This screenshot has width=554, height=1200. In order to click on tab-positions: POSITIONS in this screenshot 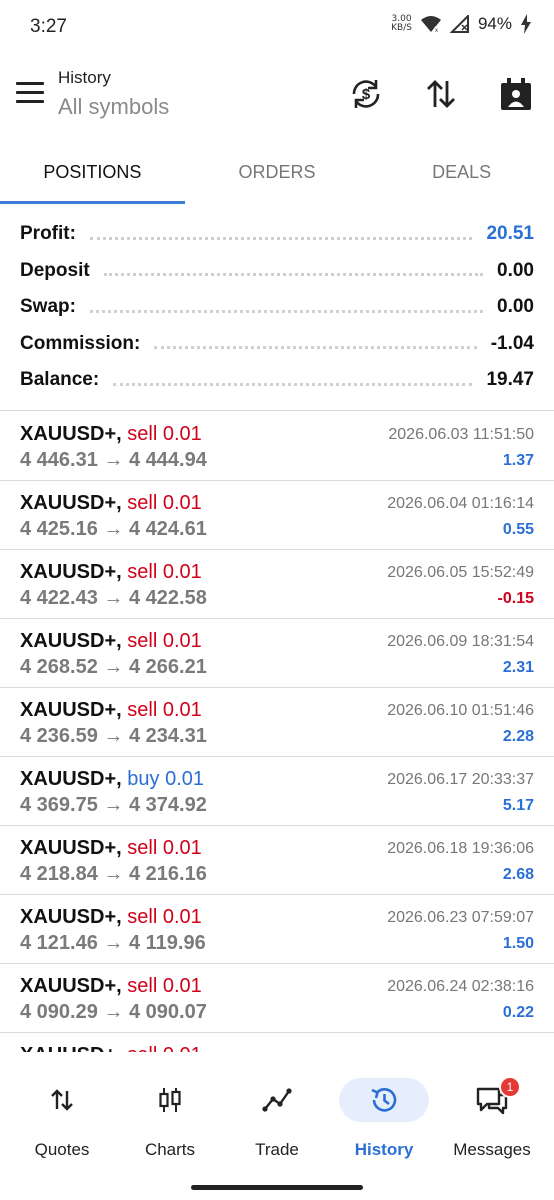, I will do `click(92, 172)`.